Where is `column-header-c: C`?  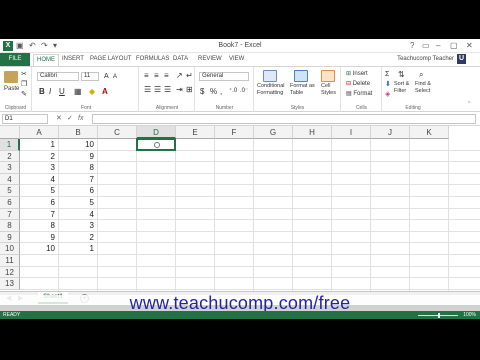 column-header-c: C is located at coordinates (117, 132).